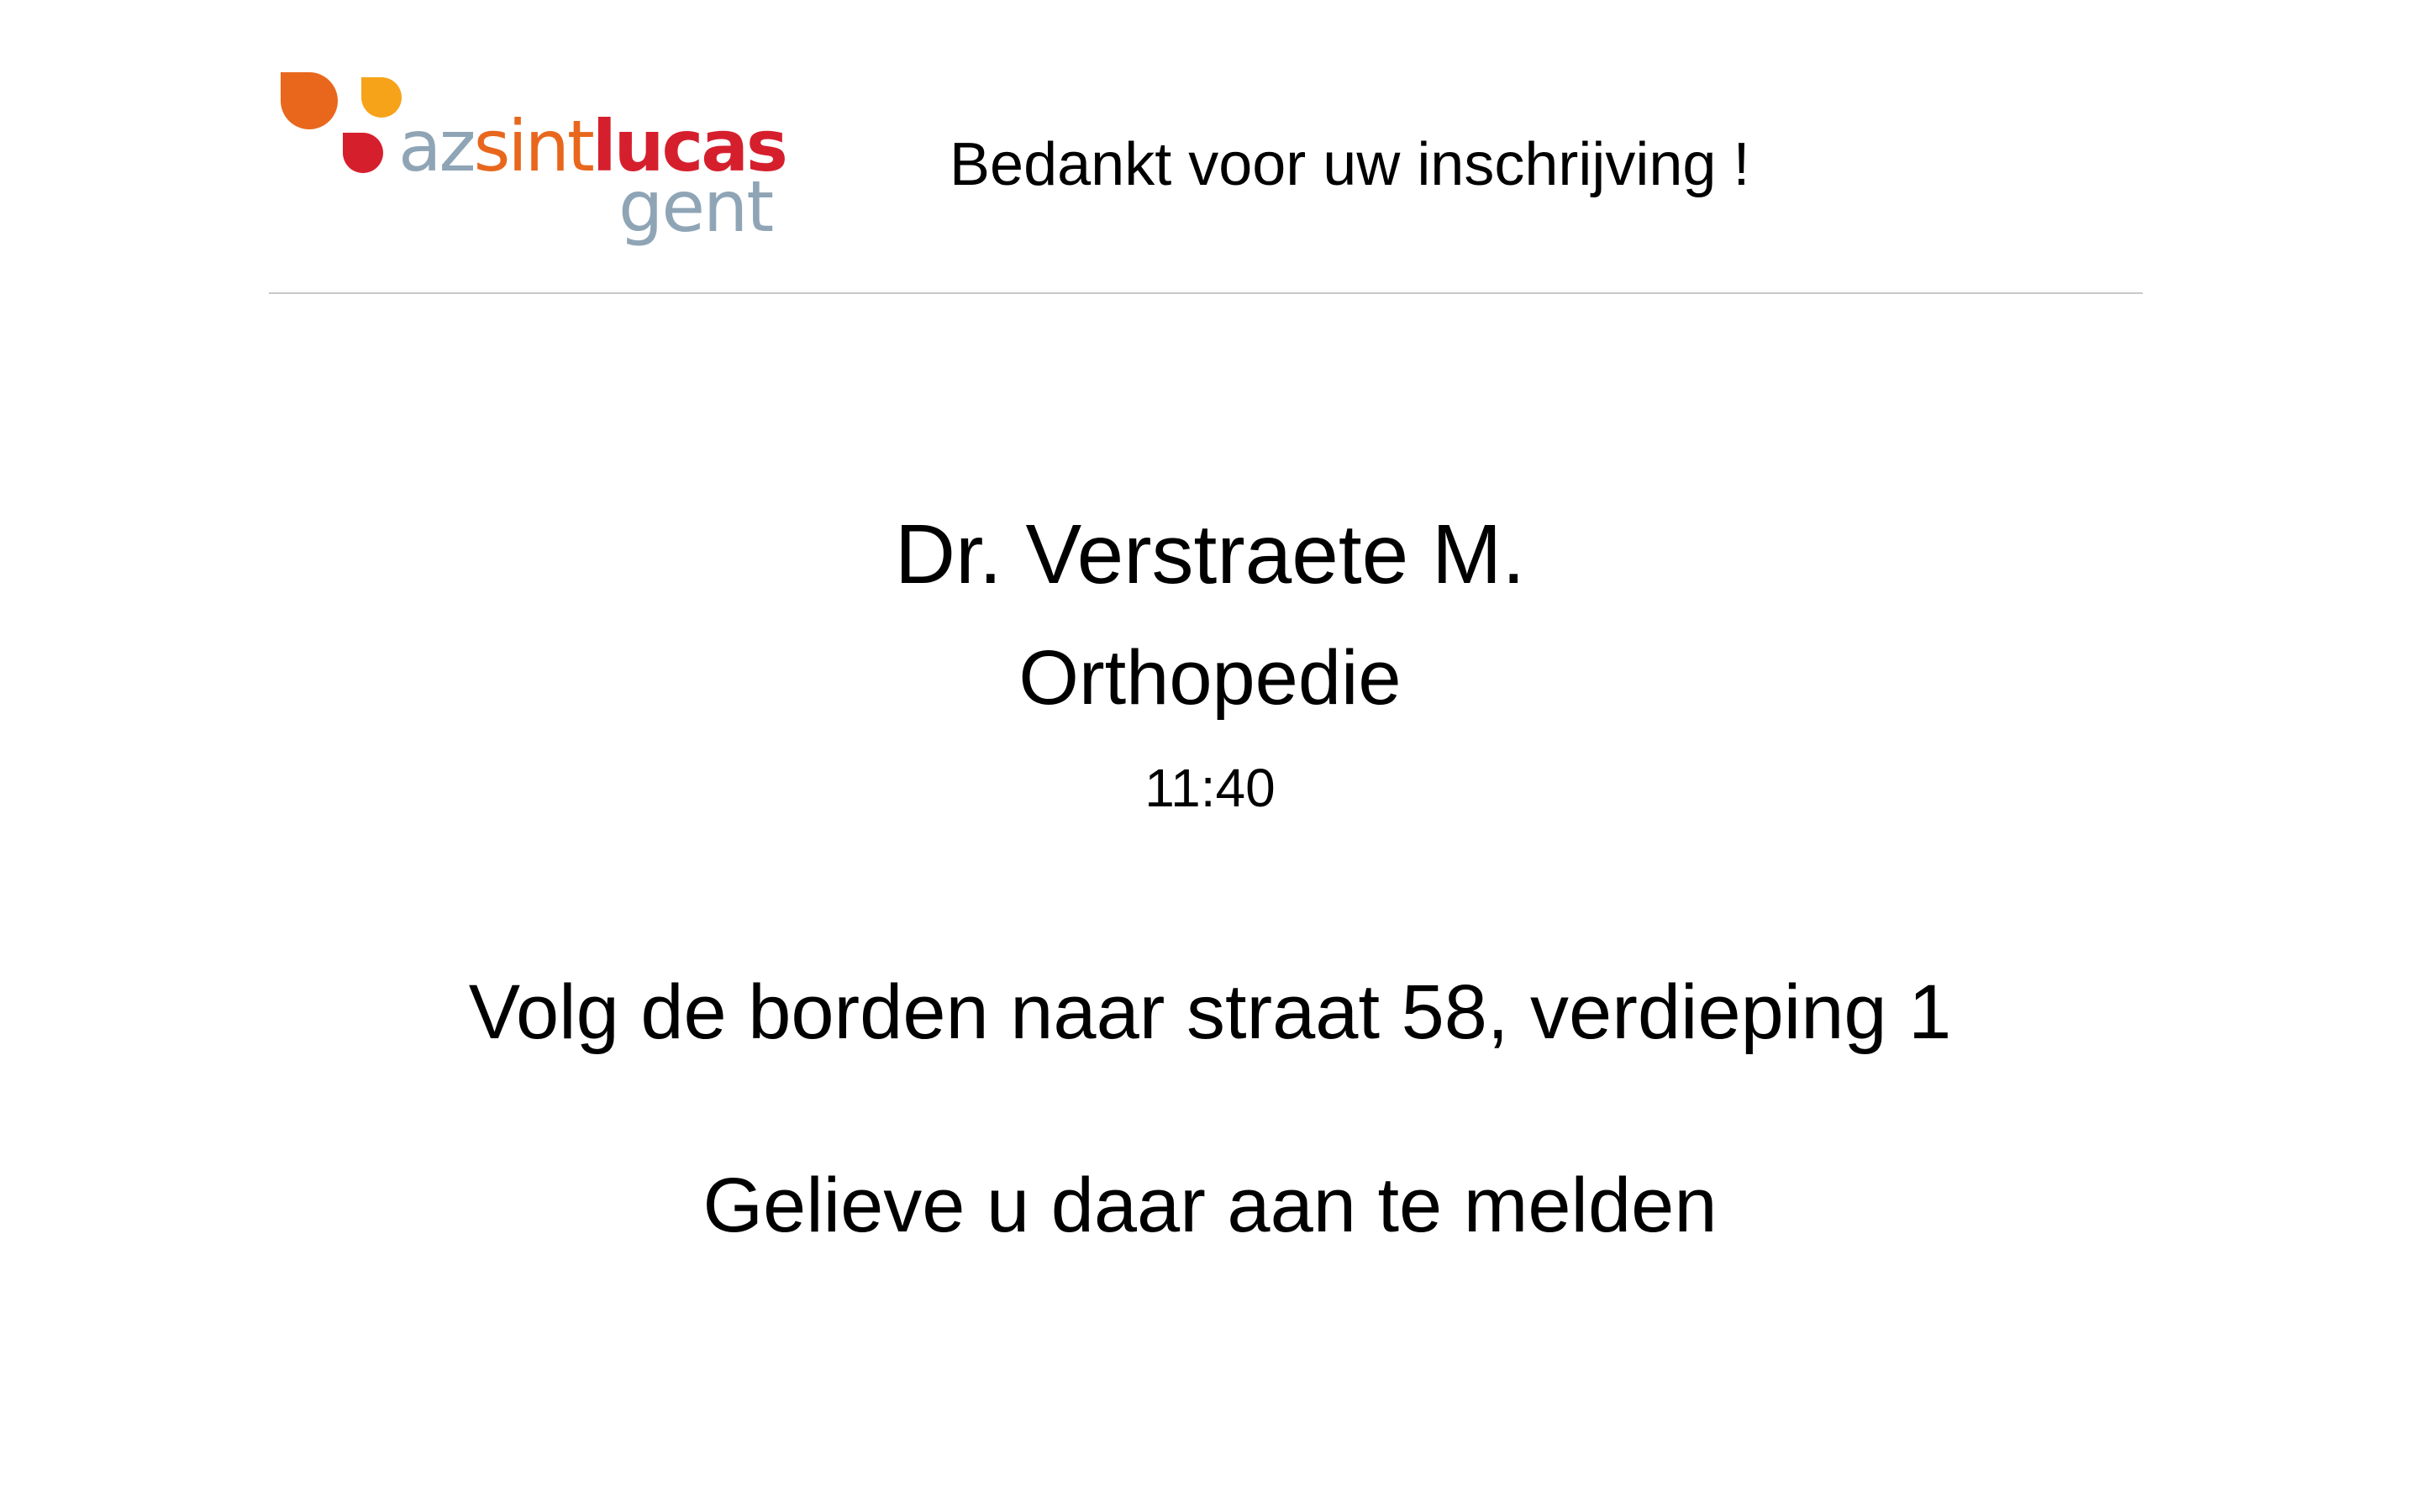  What do you see at coordinates (1210, 554) in the screenshot?
I see `doctor-name: Dr. Verstraete M.` at bounding box center [1210, 554].